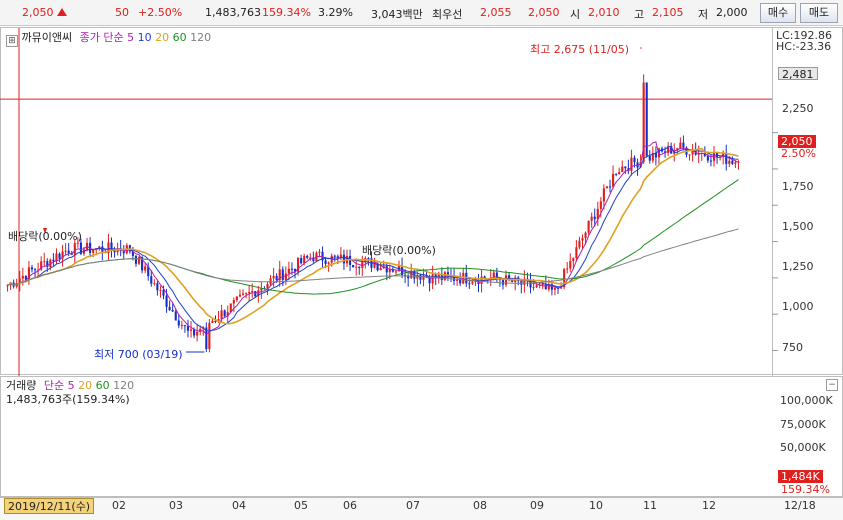  What do you see at coordinates (144, 37) in the screenshot?
I see `ma-10: 10` at bounding box center [144, 37].